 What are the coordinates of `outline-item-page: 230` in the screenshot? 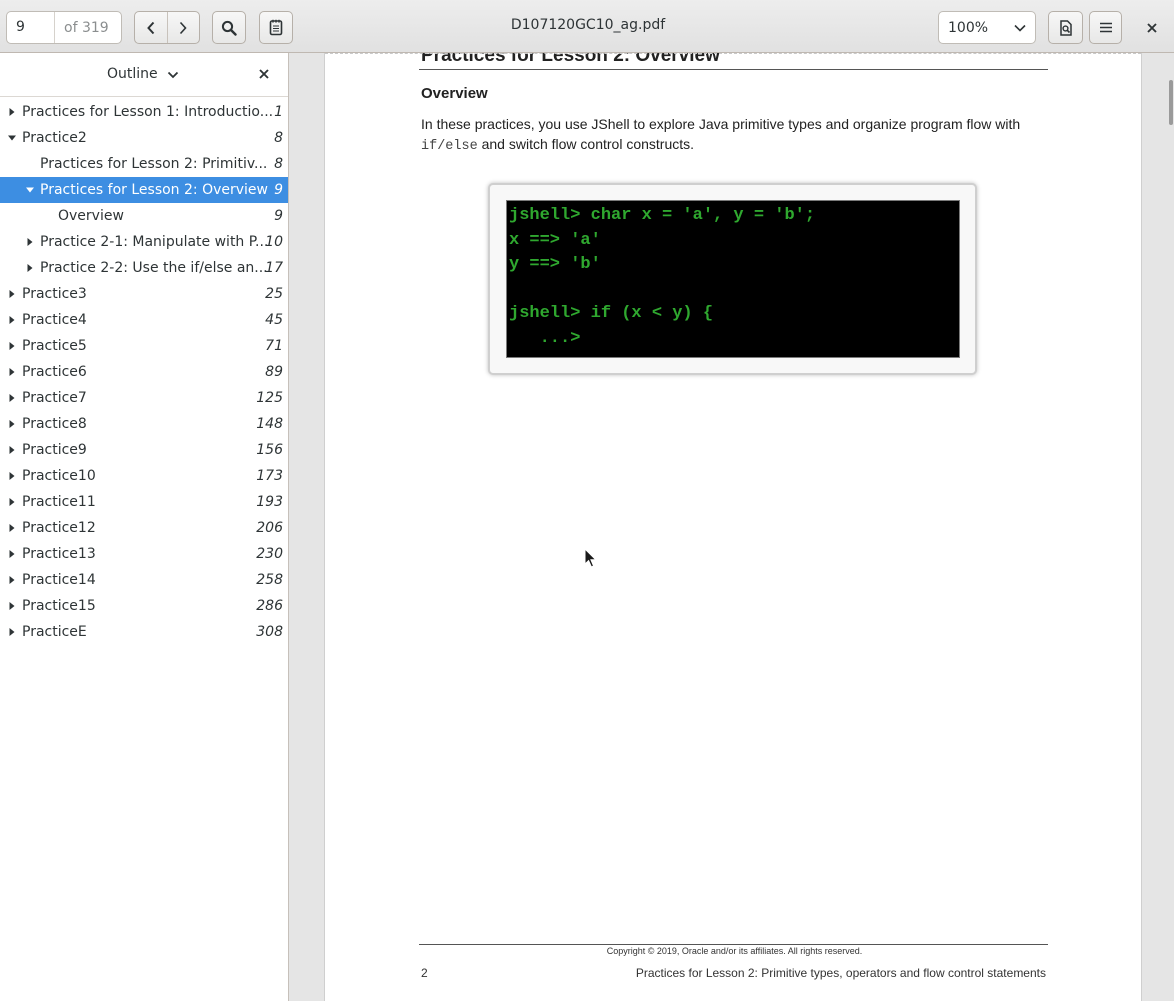 It's located at (269, 554).